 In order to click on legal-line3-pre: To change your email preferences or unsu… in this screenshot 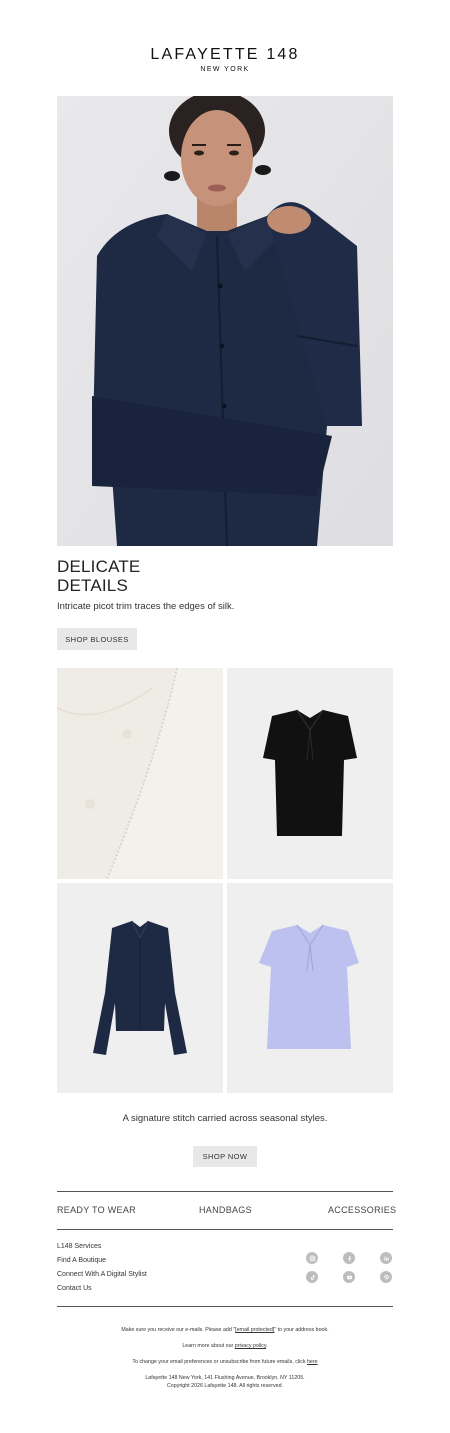, I will do `click(219, 1362)`.